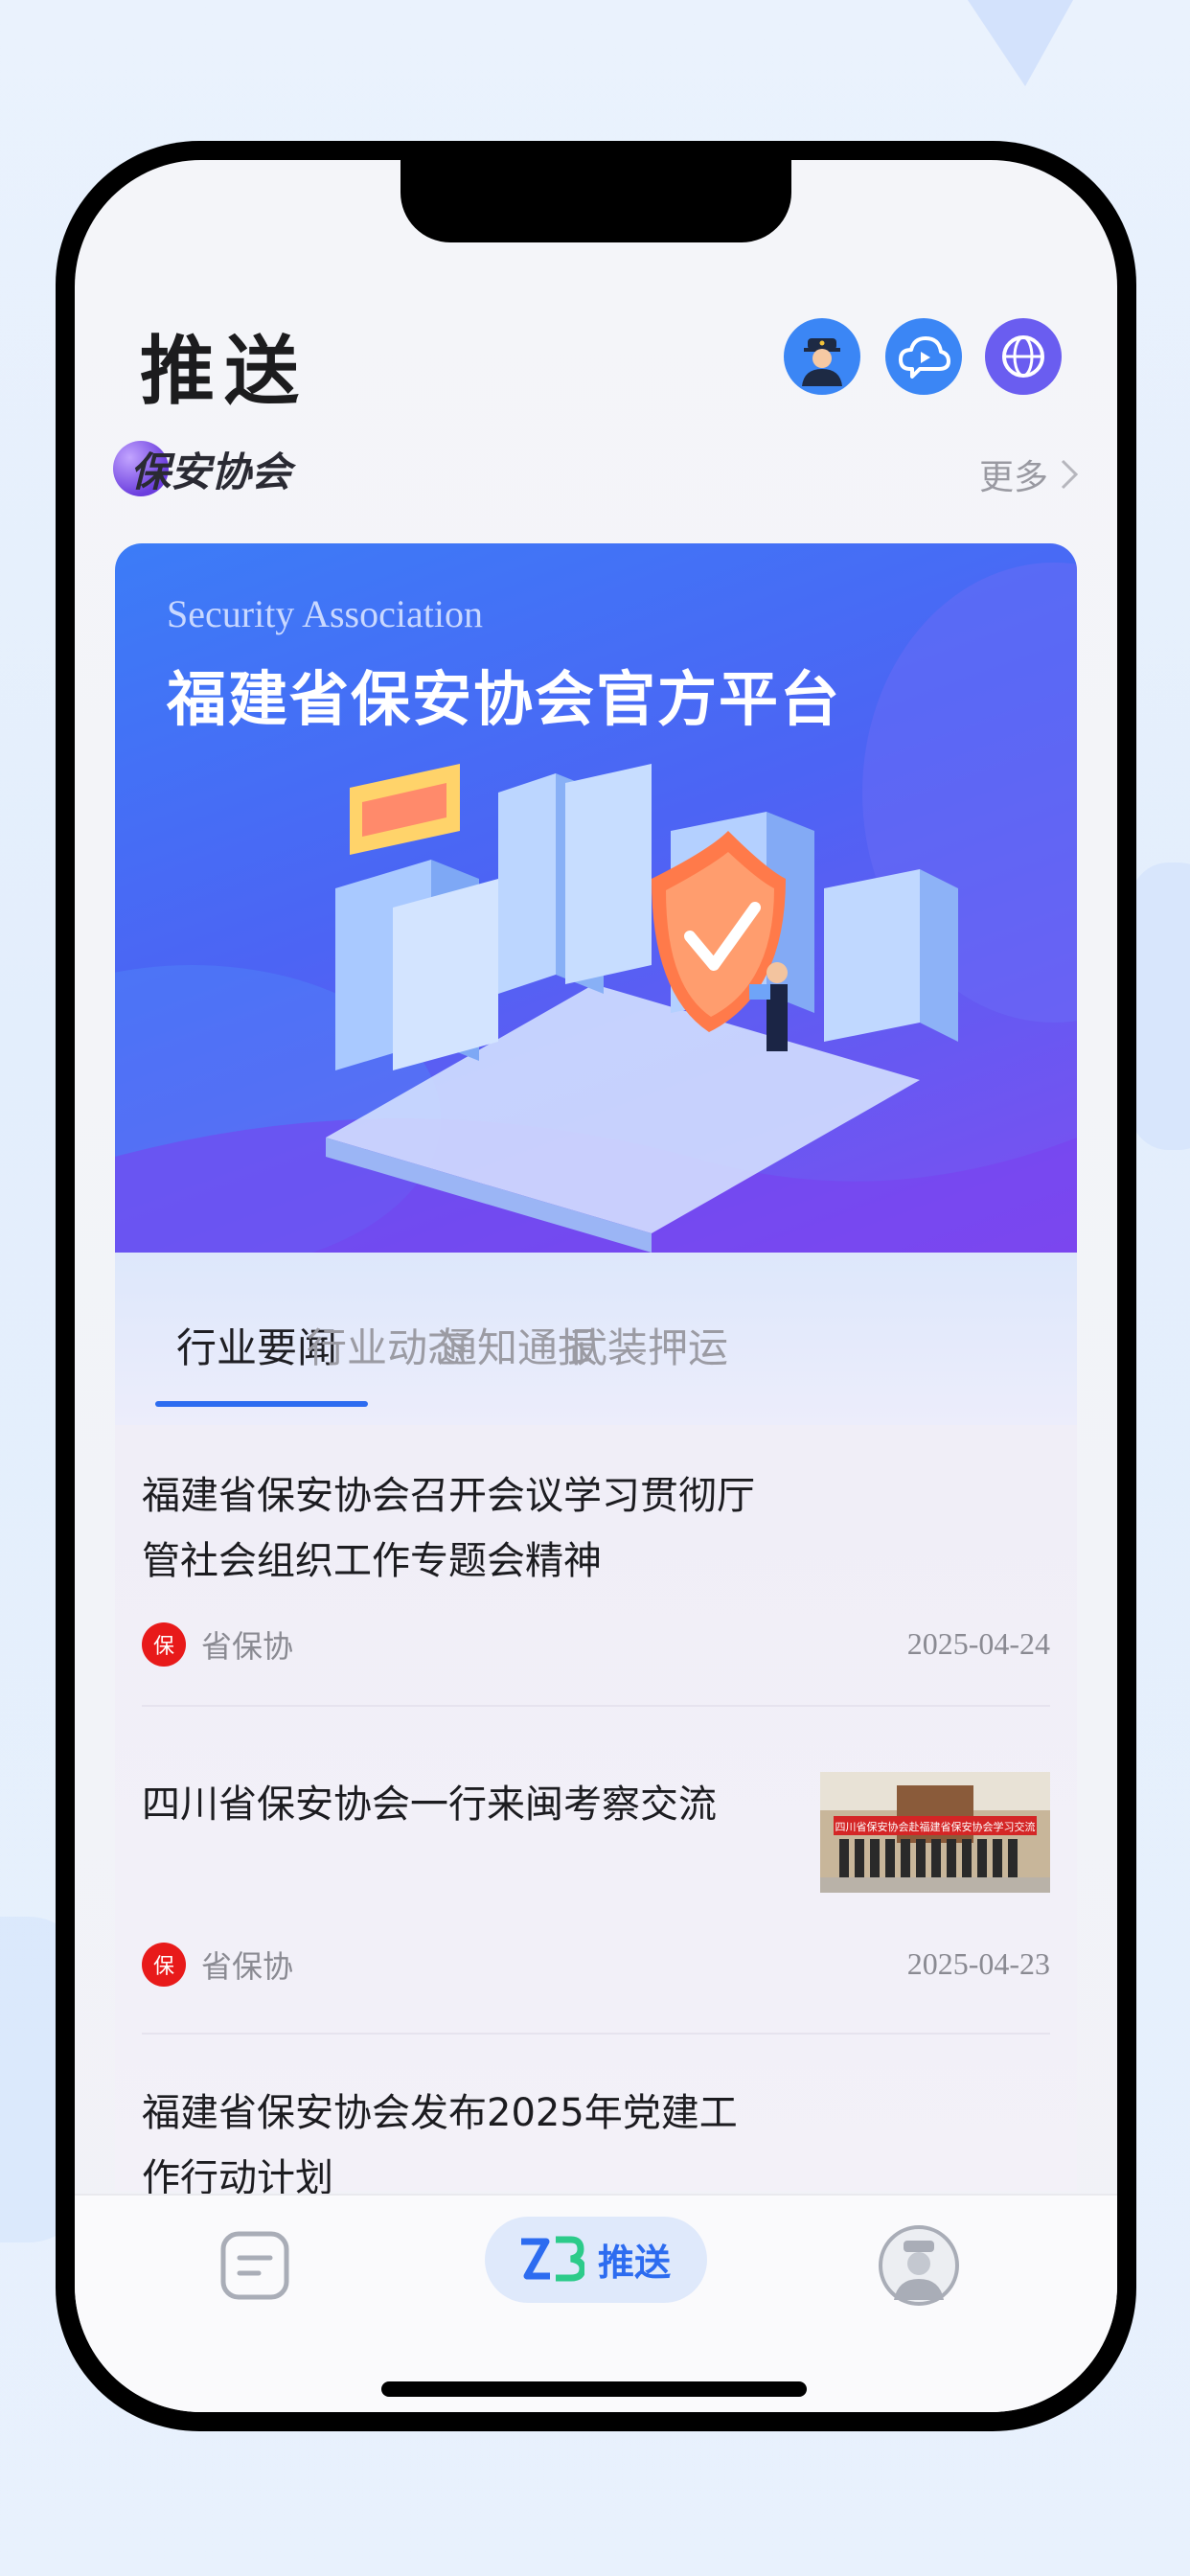 This screenshot has width=1190, height=2576. Describe the element at coordinates (1070, 474) in the screenshot. I see `chevron-right-icon` at that location.